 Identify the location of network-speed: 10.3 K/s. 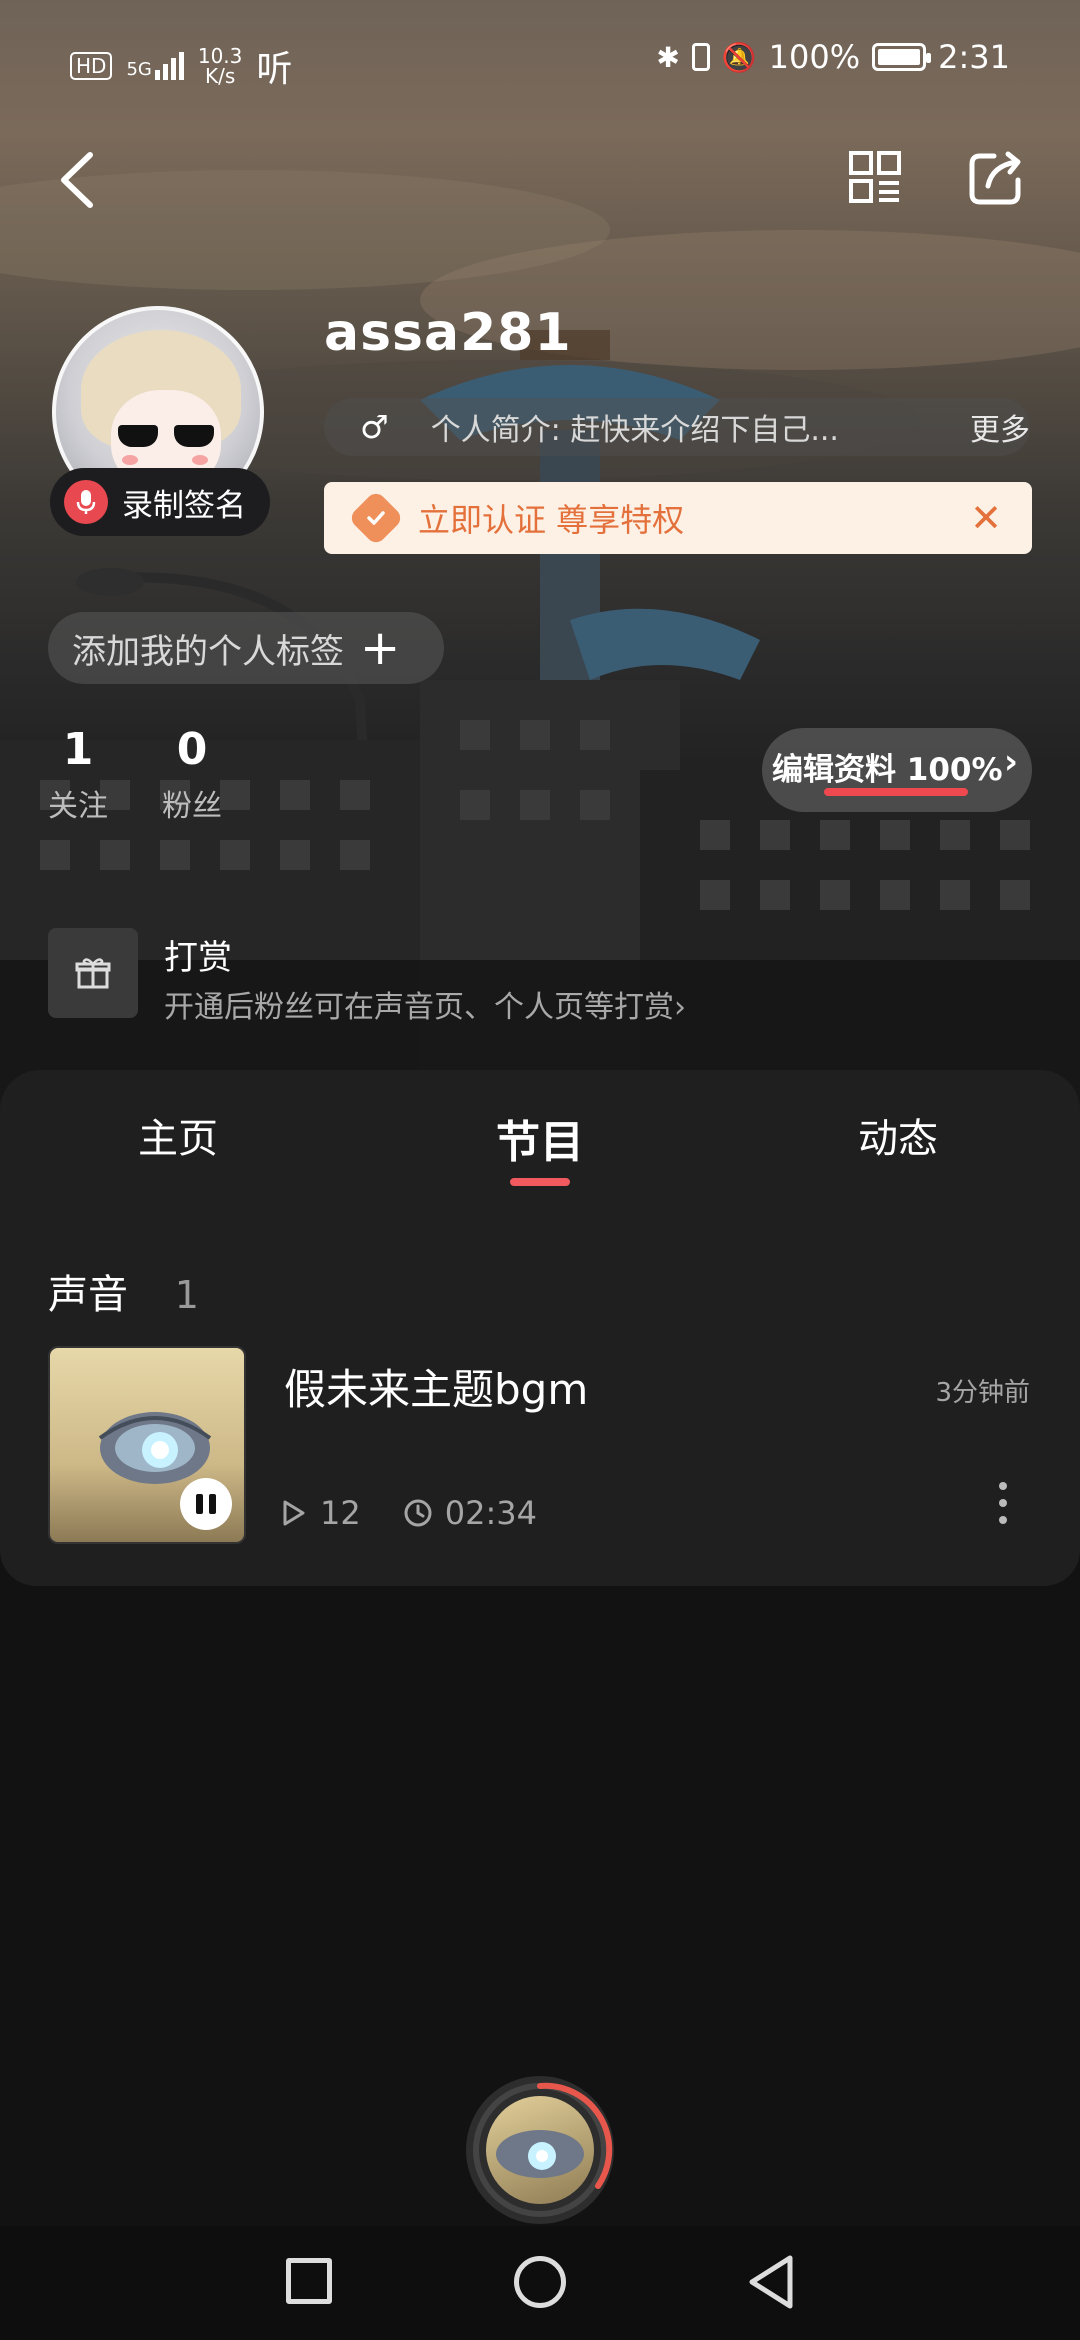
(220, 66).